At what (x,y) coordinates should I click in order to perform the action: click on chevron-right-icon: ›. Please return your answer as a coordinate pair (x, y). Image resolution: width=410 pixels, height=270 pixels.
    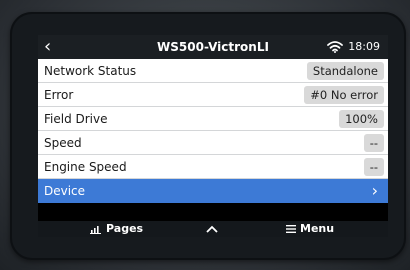
    Looking at the image, I should click on (374, 190).